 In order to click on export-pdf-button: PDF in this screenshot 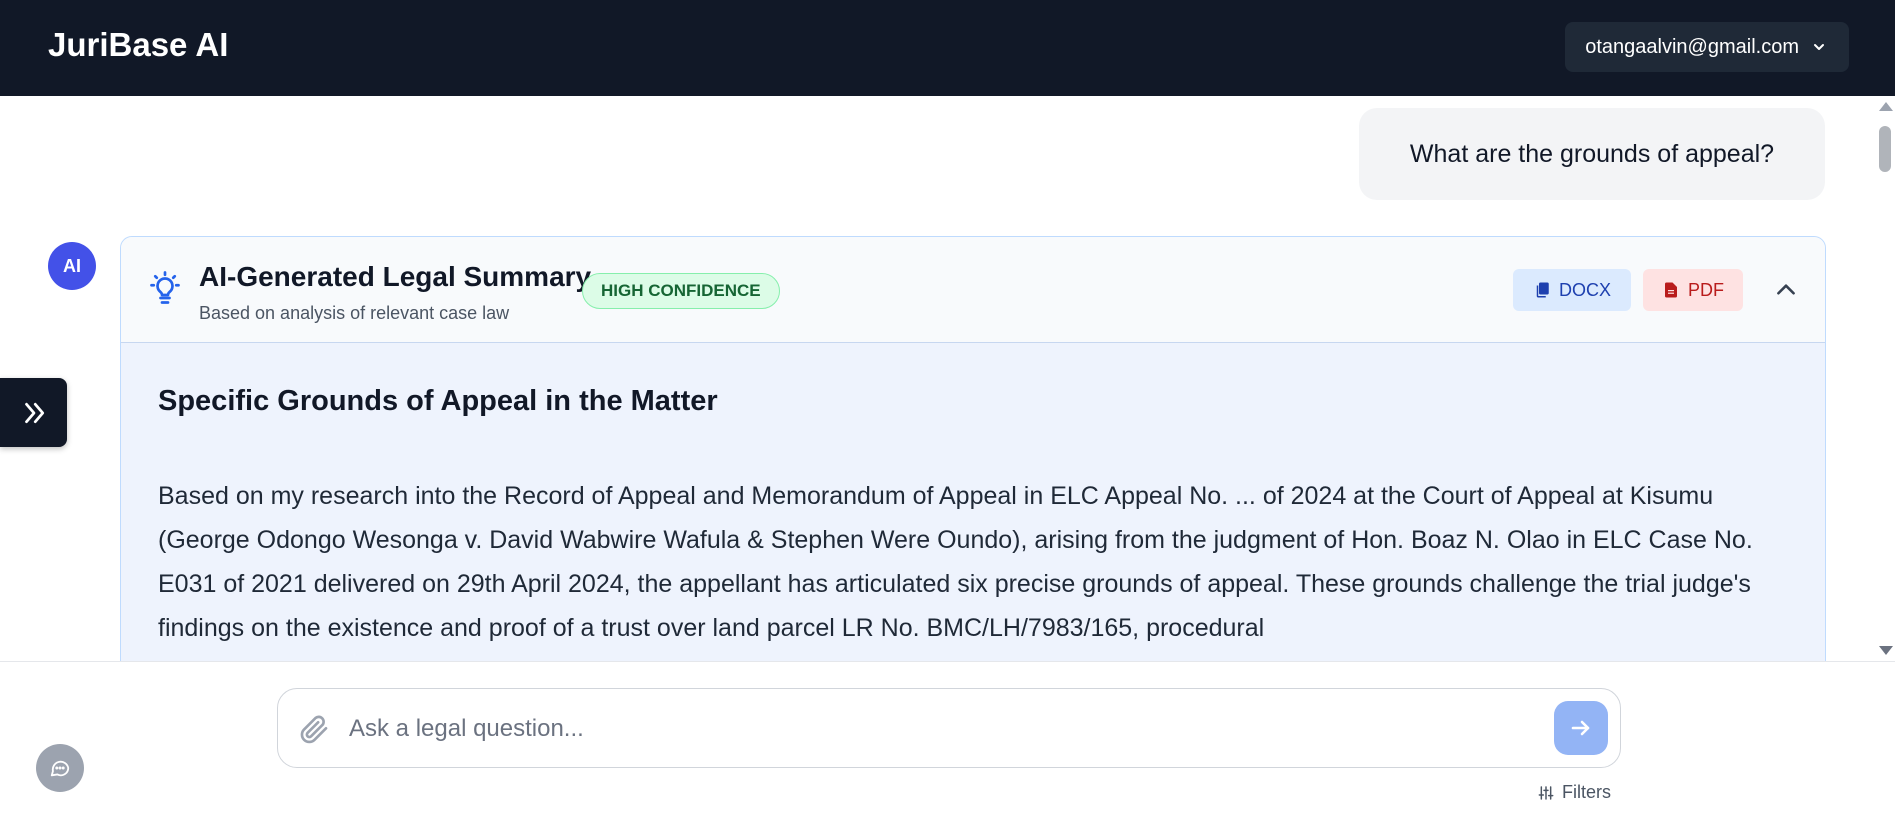, I will do `click(1693, 290)`.